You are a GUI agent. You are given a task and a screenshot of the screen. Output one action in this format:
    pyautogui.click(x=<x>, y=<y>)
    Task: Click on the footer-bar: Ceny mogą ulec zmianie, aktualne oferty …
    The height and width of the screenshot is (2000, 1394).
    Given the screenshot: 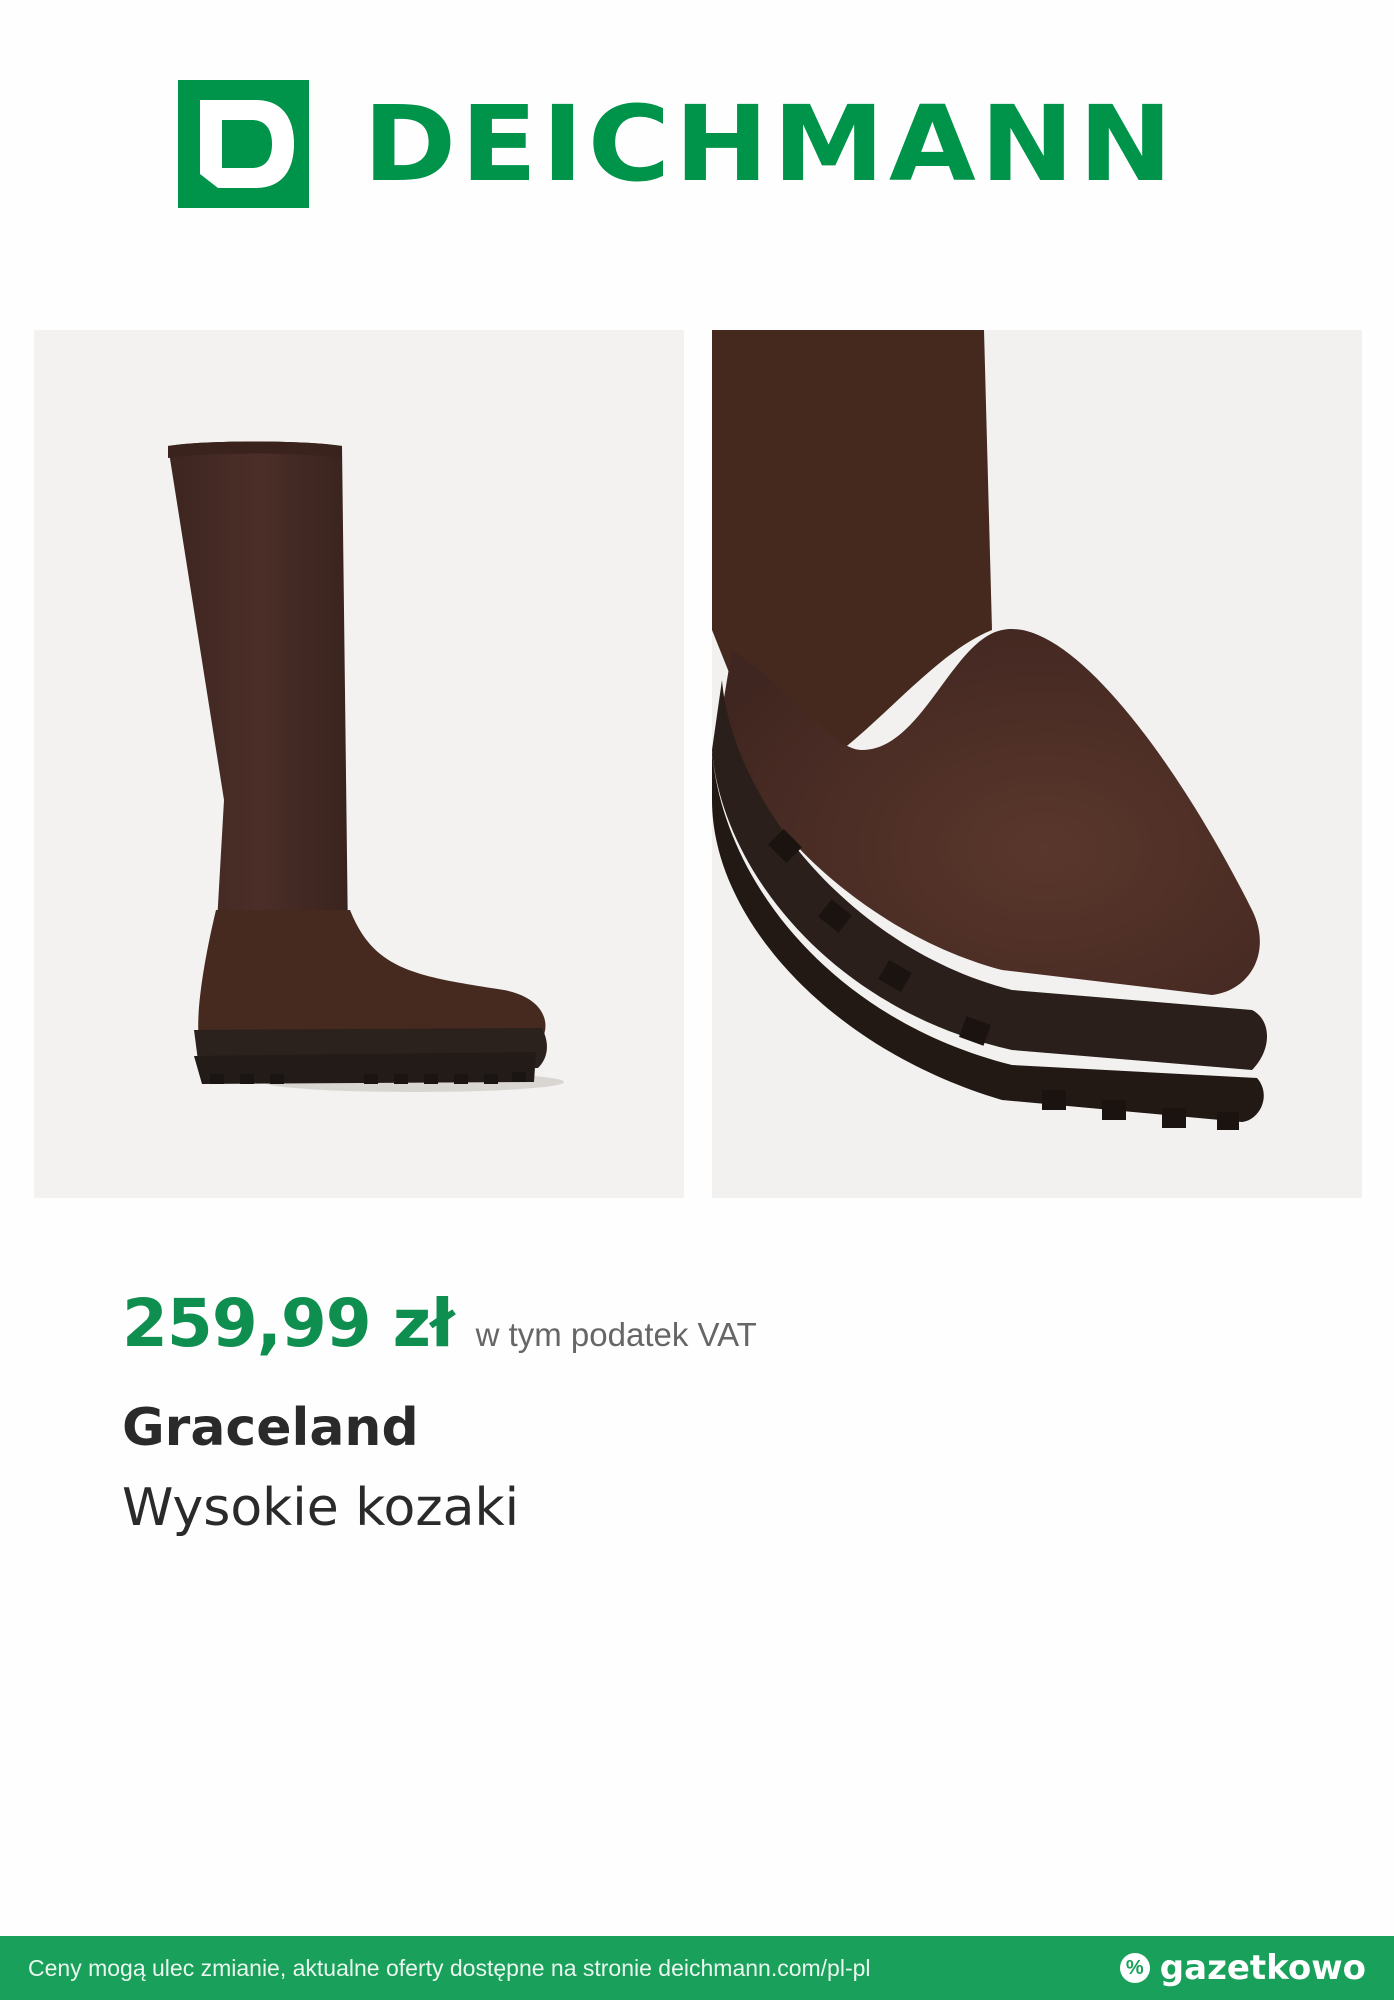 What is the action you would take?
    pyautogui.click(x=697, y=1968)
    